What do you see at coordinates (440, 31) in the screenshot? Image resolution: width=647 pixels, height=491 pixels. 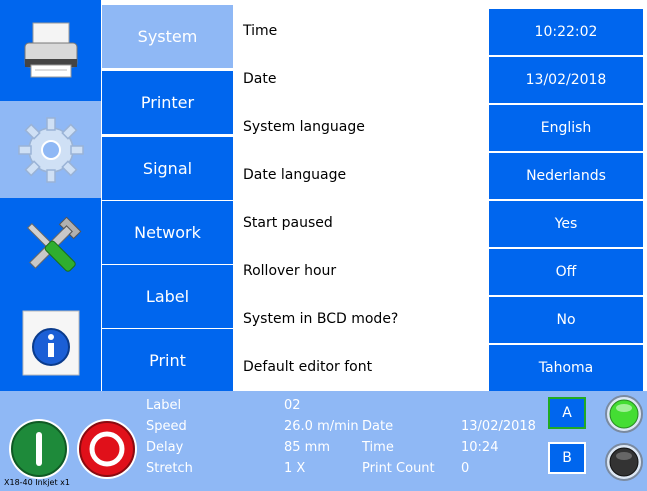 I see `setting-row-time: Time 10:22:02` at bounding box center [440, 31].